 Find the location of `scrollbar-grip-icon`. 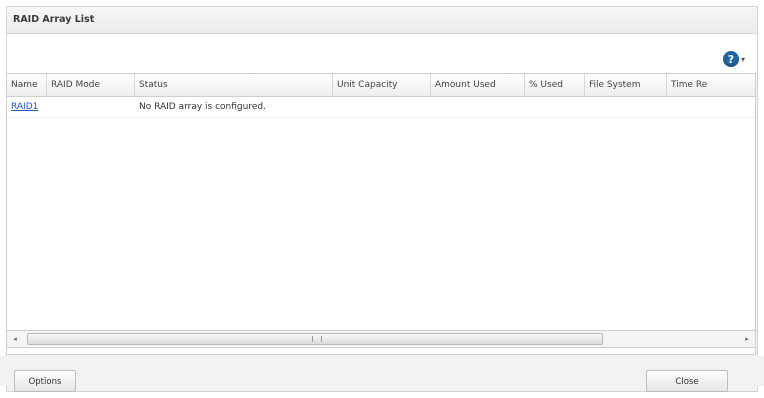

scrollbar-grip-icon is located at coordinates (317, 339).